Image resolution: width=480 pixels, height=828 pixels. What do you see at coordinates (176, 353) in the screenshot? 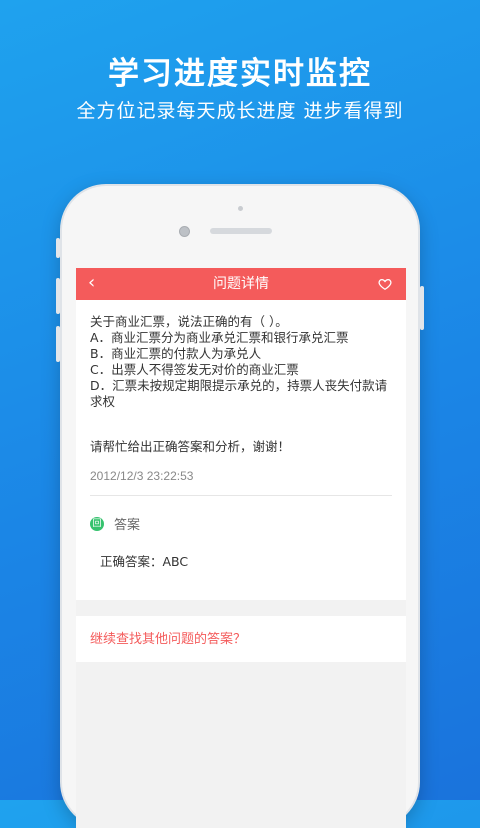
I see `option-b: B．商业汇票的付款人为承兑人` at bounding box center [176, 353].